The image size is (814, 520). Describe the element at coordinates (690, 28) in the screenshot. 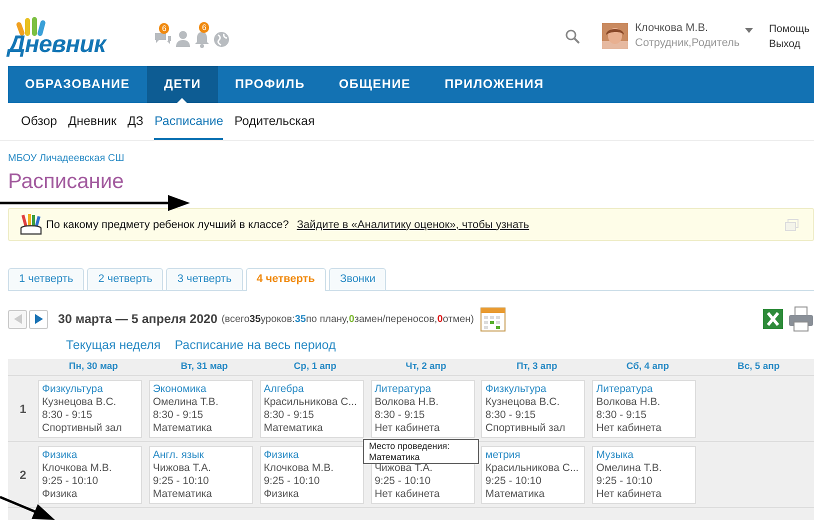

I see `user-name: Клочкова М.В.` at that location.